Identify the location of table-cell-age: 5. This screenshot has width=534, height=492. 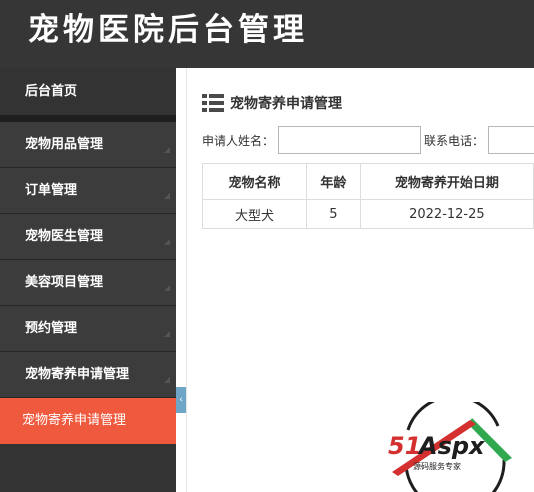
(333, 214).